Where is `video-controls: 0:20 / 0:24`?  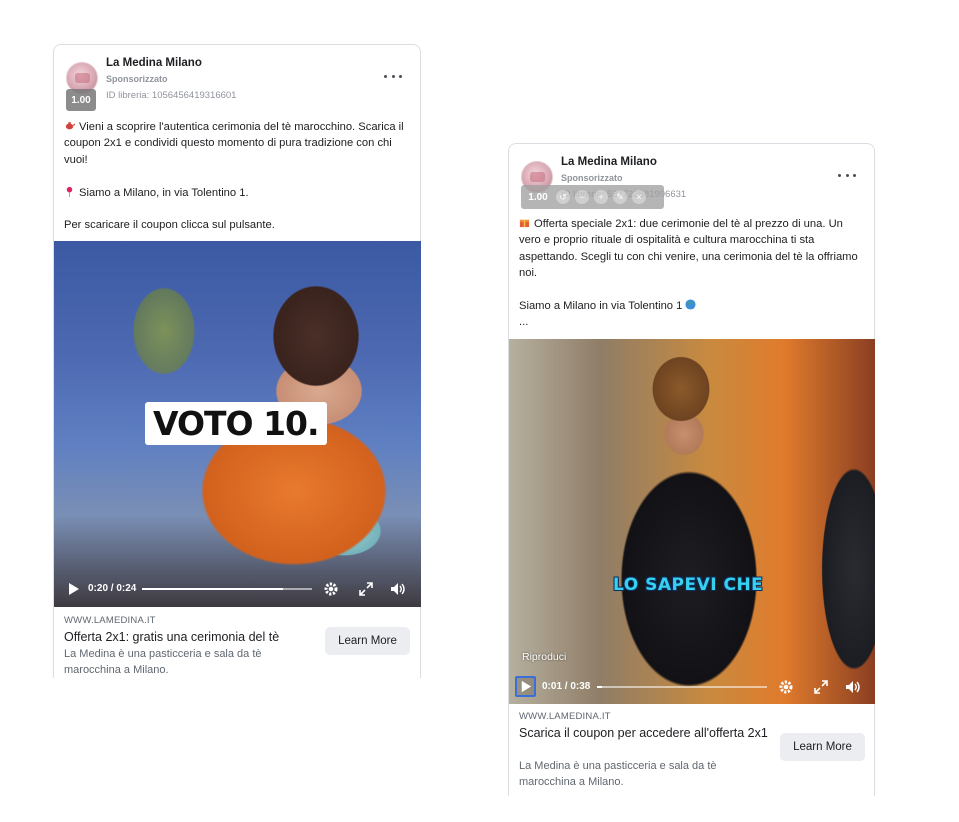 video-controls: 0:20 / 0:24 is located at coordinates (237, 589).